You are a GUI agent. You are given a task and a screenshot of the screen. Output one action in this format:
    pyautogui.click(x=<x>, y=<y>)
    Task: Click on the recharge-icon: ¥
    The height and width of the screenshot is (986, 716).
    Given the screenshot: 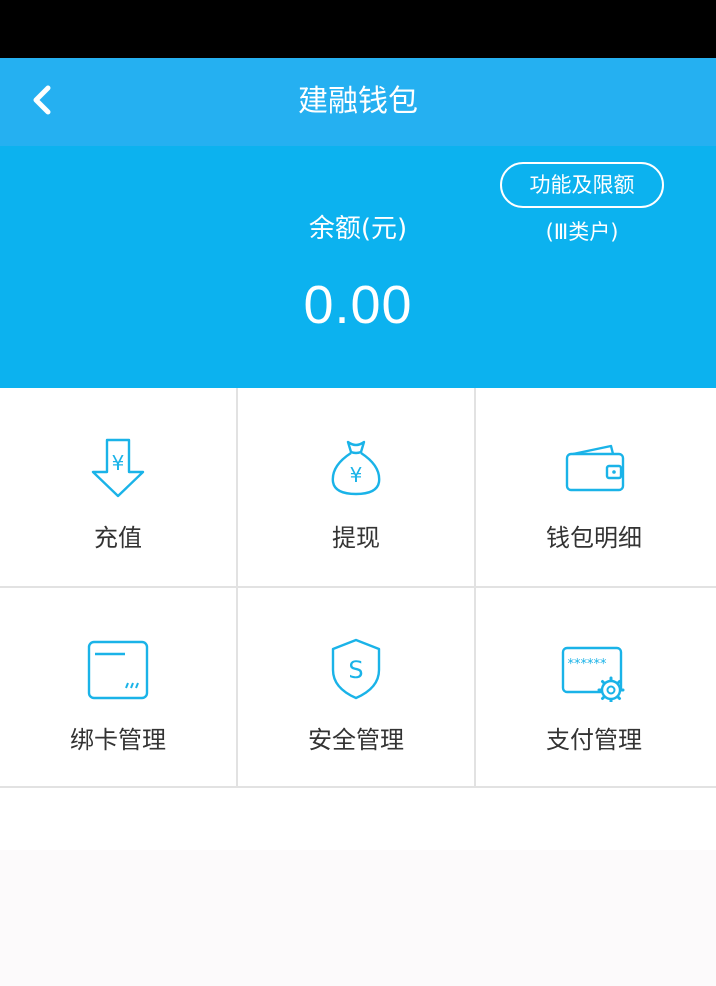 What is the action you would take?
    pyautogui.click(x=118, y=467)
    